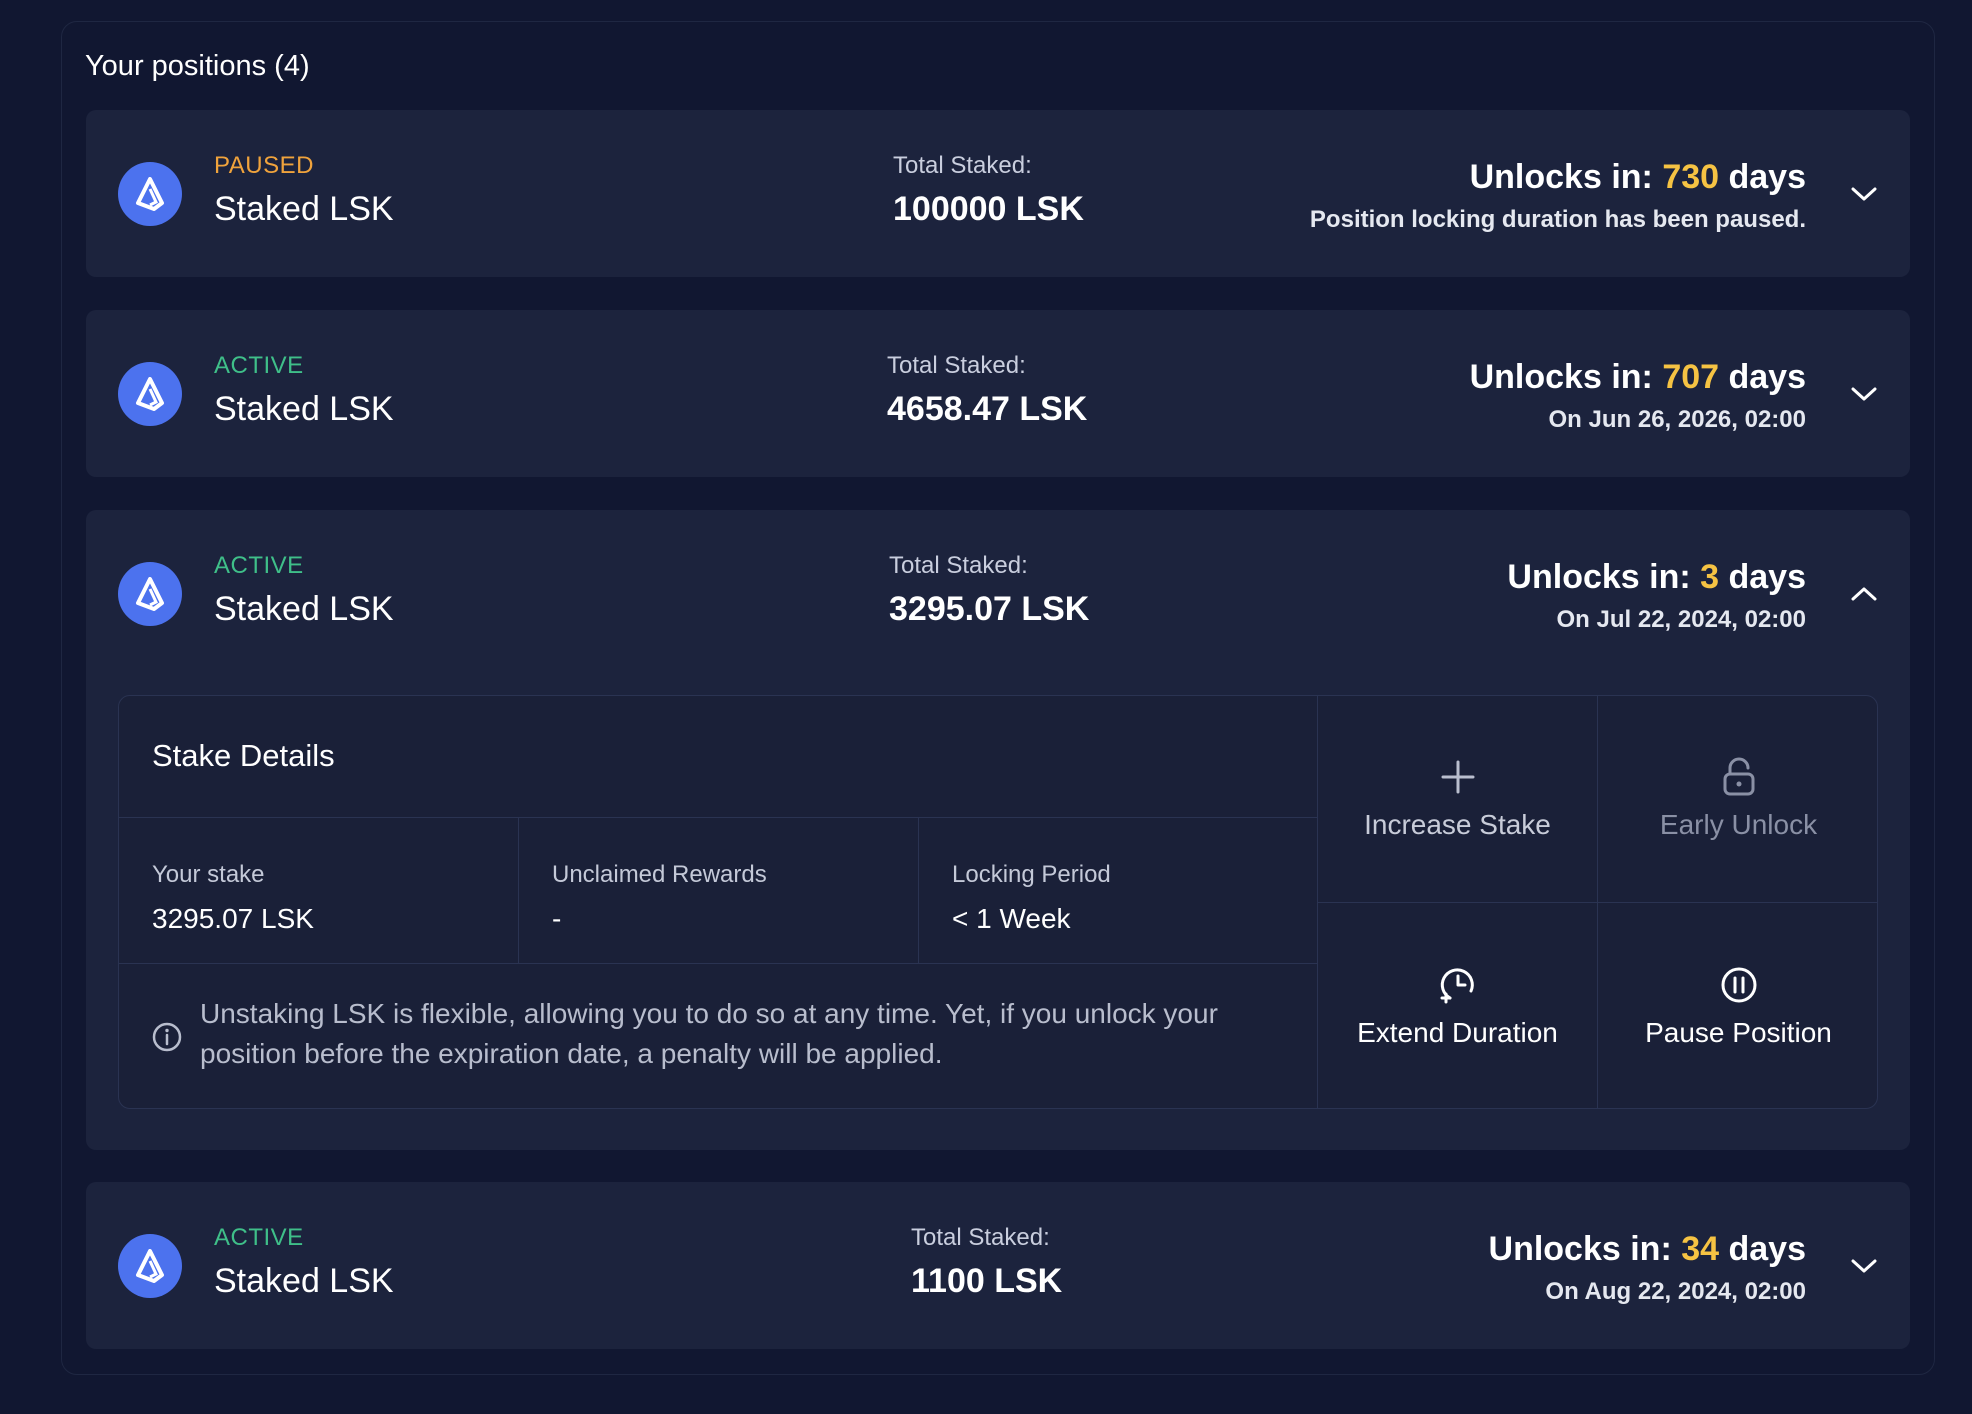 This screenshot has height=1414, width=1972. Describe the element at coordinates (1738, 824) in the screenshot. I see `early-unlock-label: Early Unlock` at that location.